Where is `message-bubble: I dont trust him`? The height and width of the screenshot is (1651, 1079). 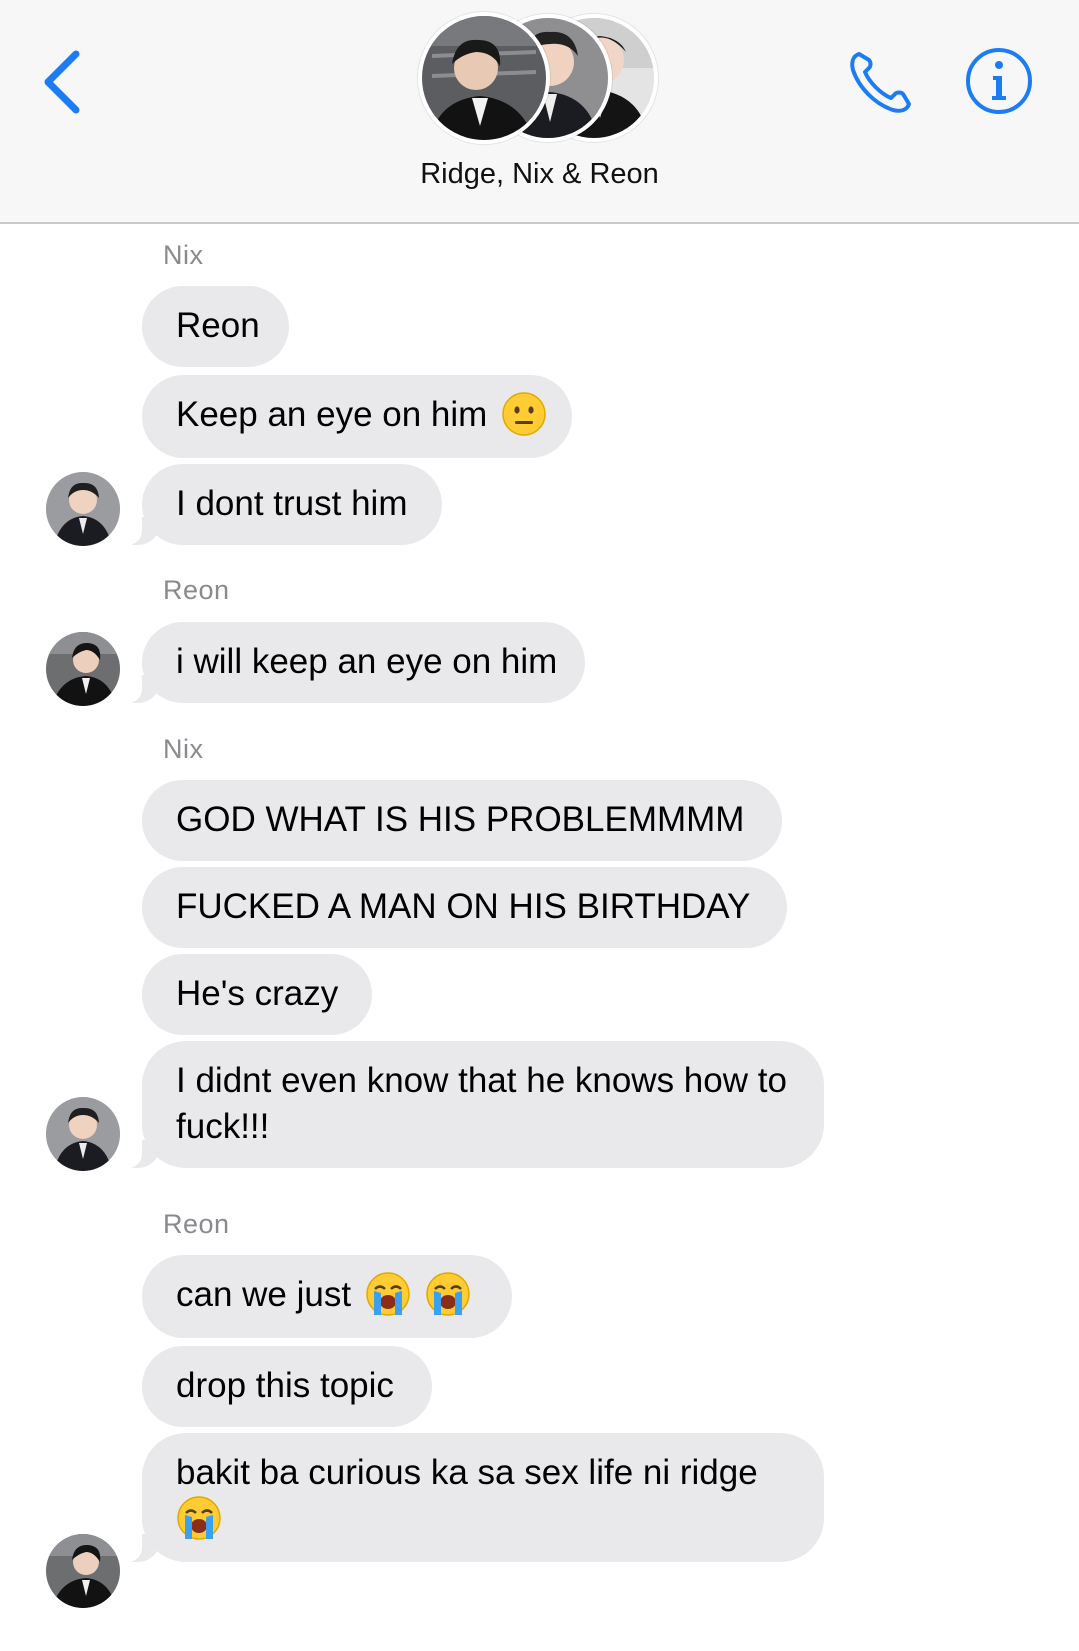
message-bubble: I dont trust him is located at coordinates (281, 504).